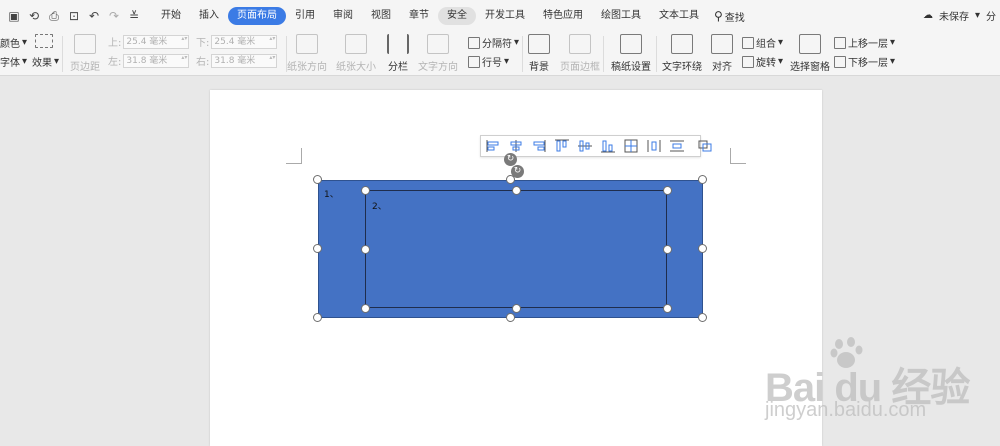 Image resolution: width=1000 pixels, height=446 pixels. I want to click on effect-label: 效果, so click(42, 63).